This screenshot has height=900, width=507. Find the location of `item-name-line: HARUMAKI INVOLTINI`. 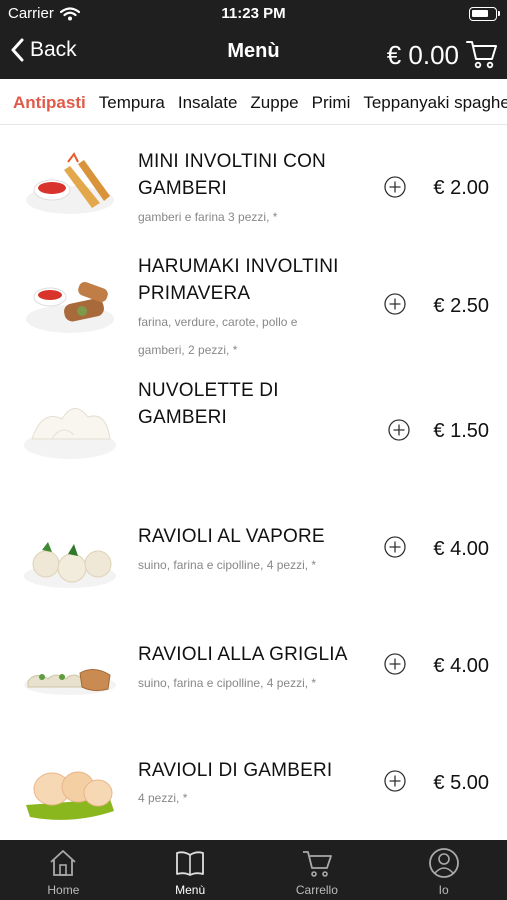

item-name-line: HARUMAKI INVOLTINI is located at coordinates (238, 266).